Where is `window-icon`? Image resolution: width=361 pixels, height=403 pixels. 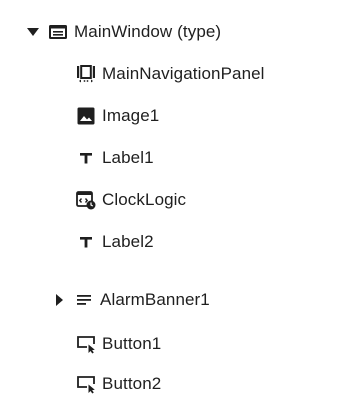 window-icon is located at coordinates (58, 32).